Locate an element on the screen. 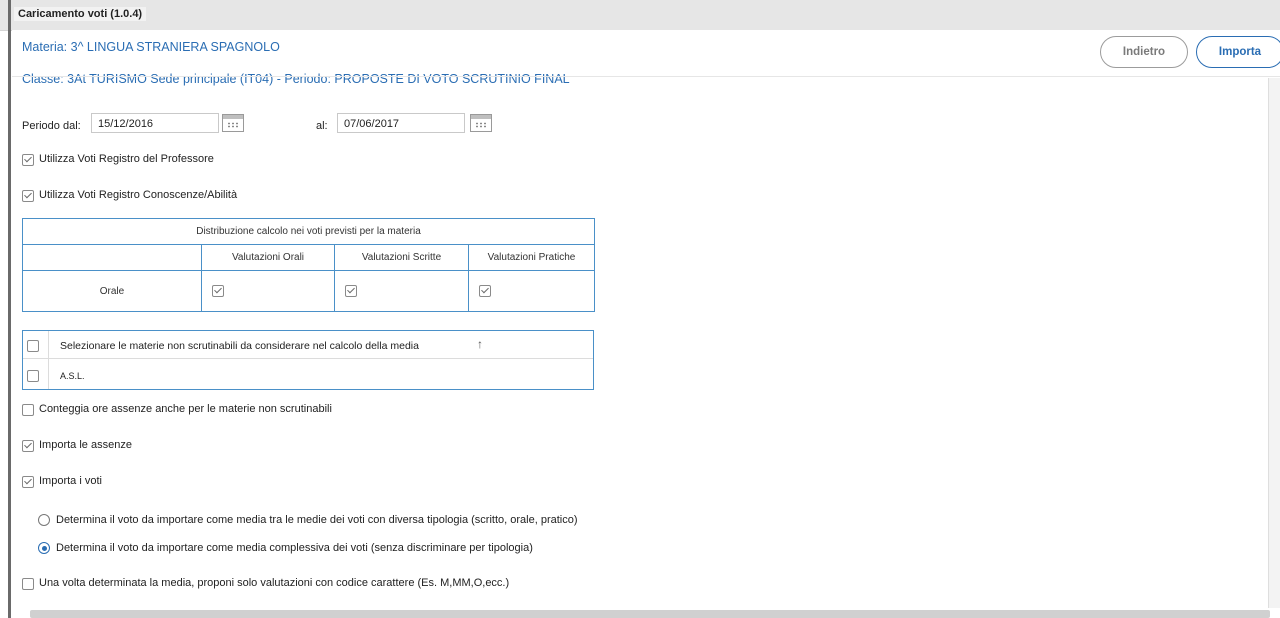 The image size is (1280, 618). codice-carattere-checkbox is located at coordinates (28, 584).